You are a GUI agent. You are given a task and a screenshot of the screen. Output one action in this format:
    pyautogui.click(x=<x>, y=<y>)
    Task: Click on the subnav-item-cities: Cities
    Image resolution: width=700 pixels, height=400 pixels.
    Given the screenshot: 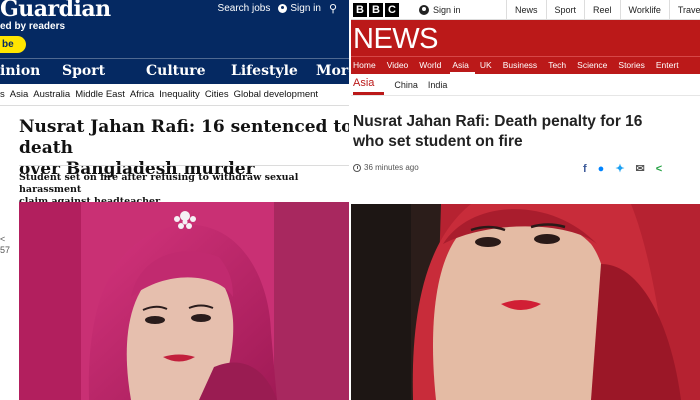 What is the action you would take?
    pyautogui.click(x=217, y=94)
    